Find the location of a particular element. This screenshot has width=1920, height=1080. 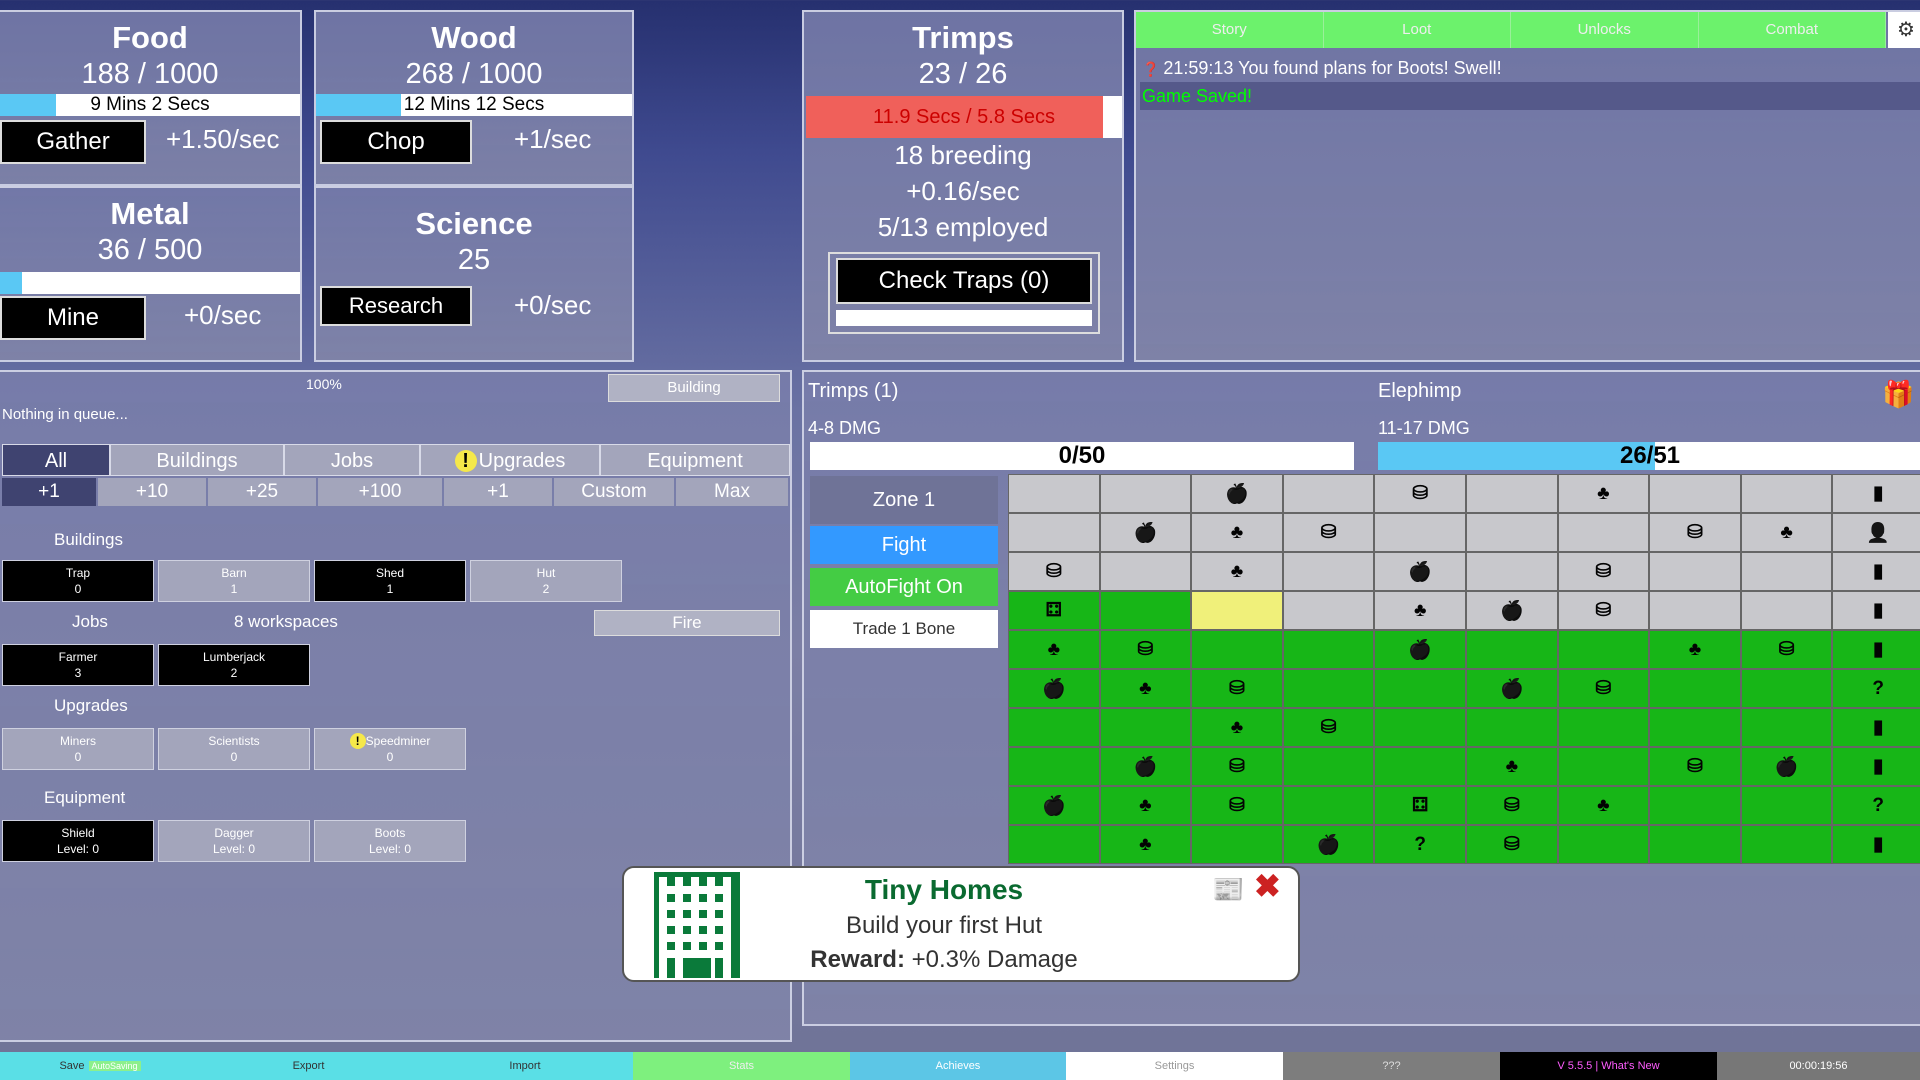

chop-button: Chop is located at coordinates (396, 142).